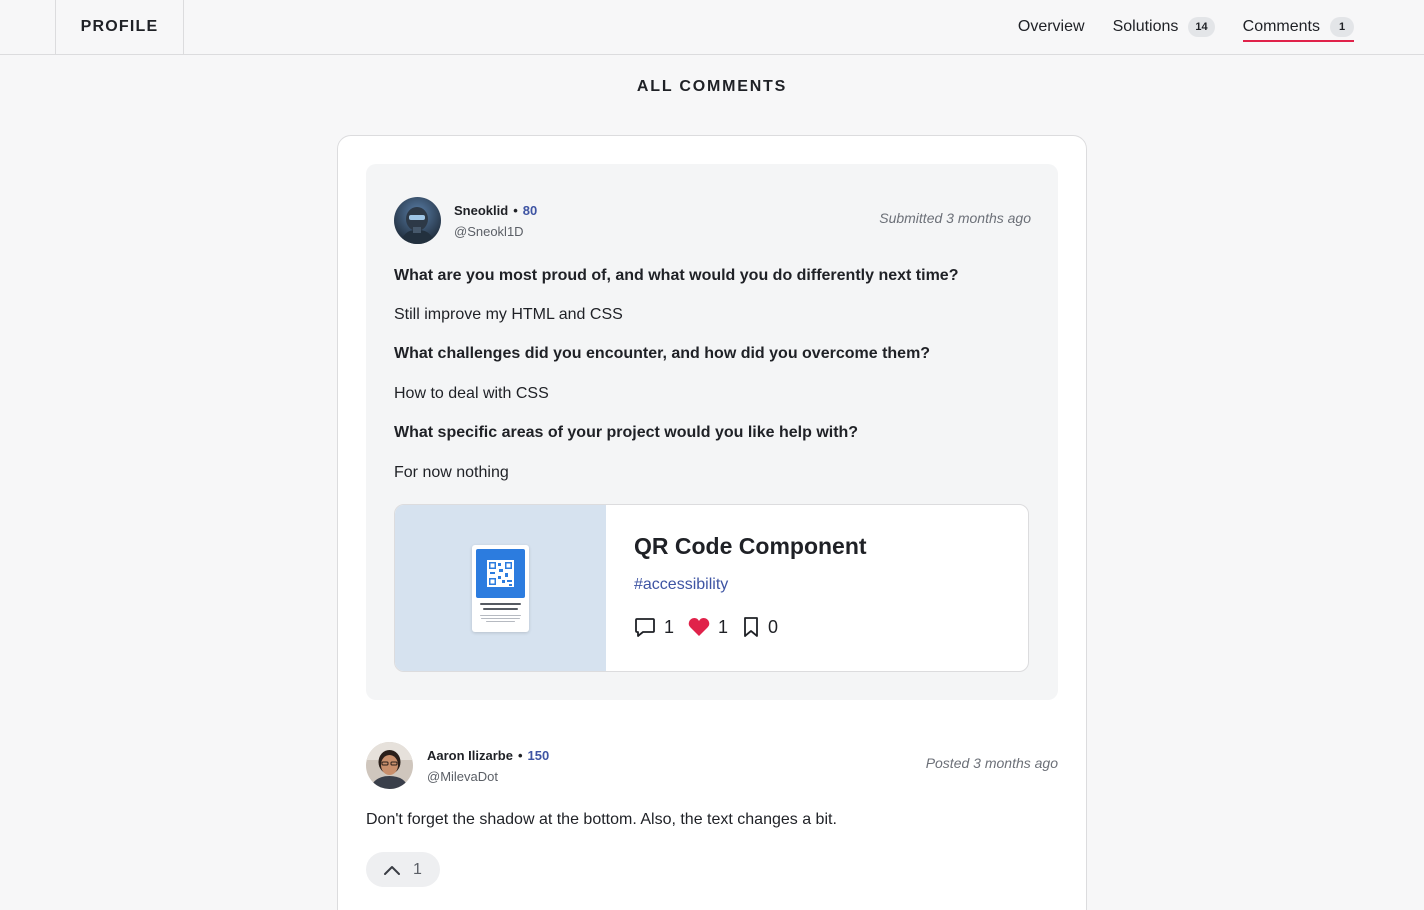 The width and height of the screenshot is (1424, 910). I want to click on bookmark-icon, so click(751, 627).